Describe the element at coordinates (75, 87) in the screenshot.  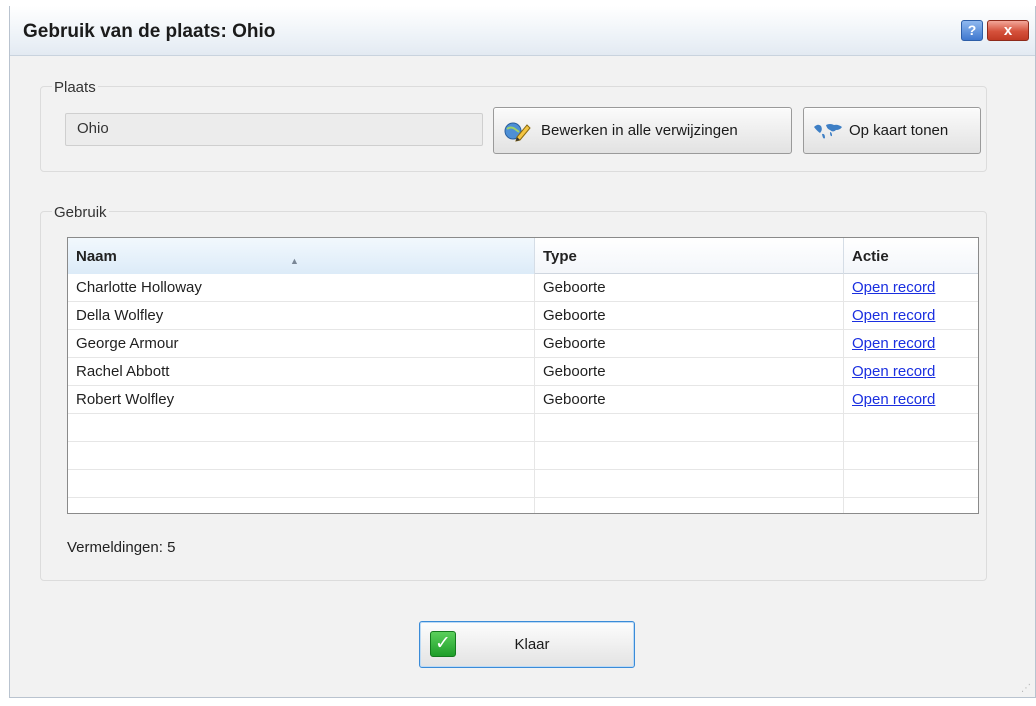
I see `plaats-legend: Plaats` at that location.